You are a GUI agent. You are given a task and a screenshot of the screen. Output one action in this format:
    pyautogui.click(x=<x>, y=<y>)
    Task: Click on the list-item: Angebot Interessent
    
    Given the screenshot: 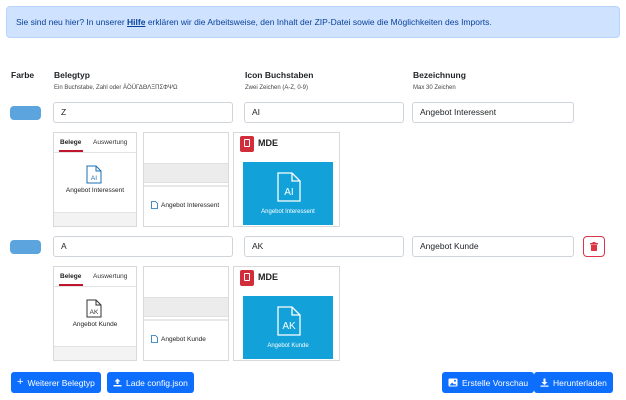 What is the action you would take?
    pyautogui.click(x=185, y=205)
    